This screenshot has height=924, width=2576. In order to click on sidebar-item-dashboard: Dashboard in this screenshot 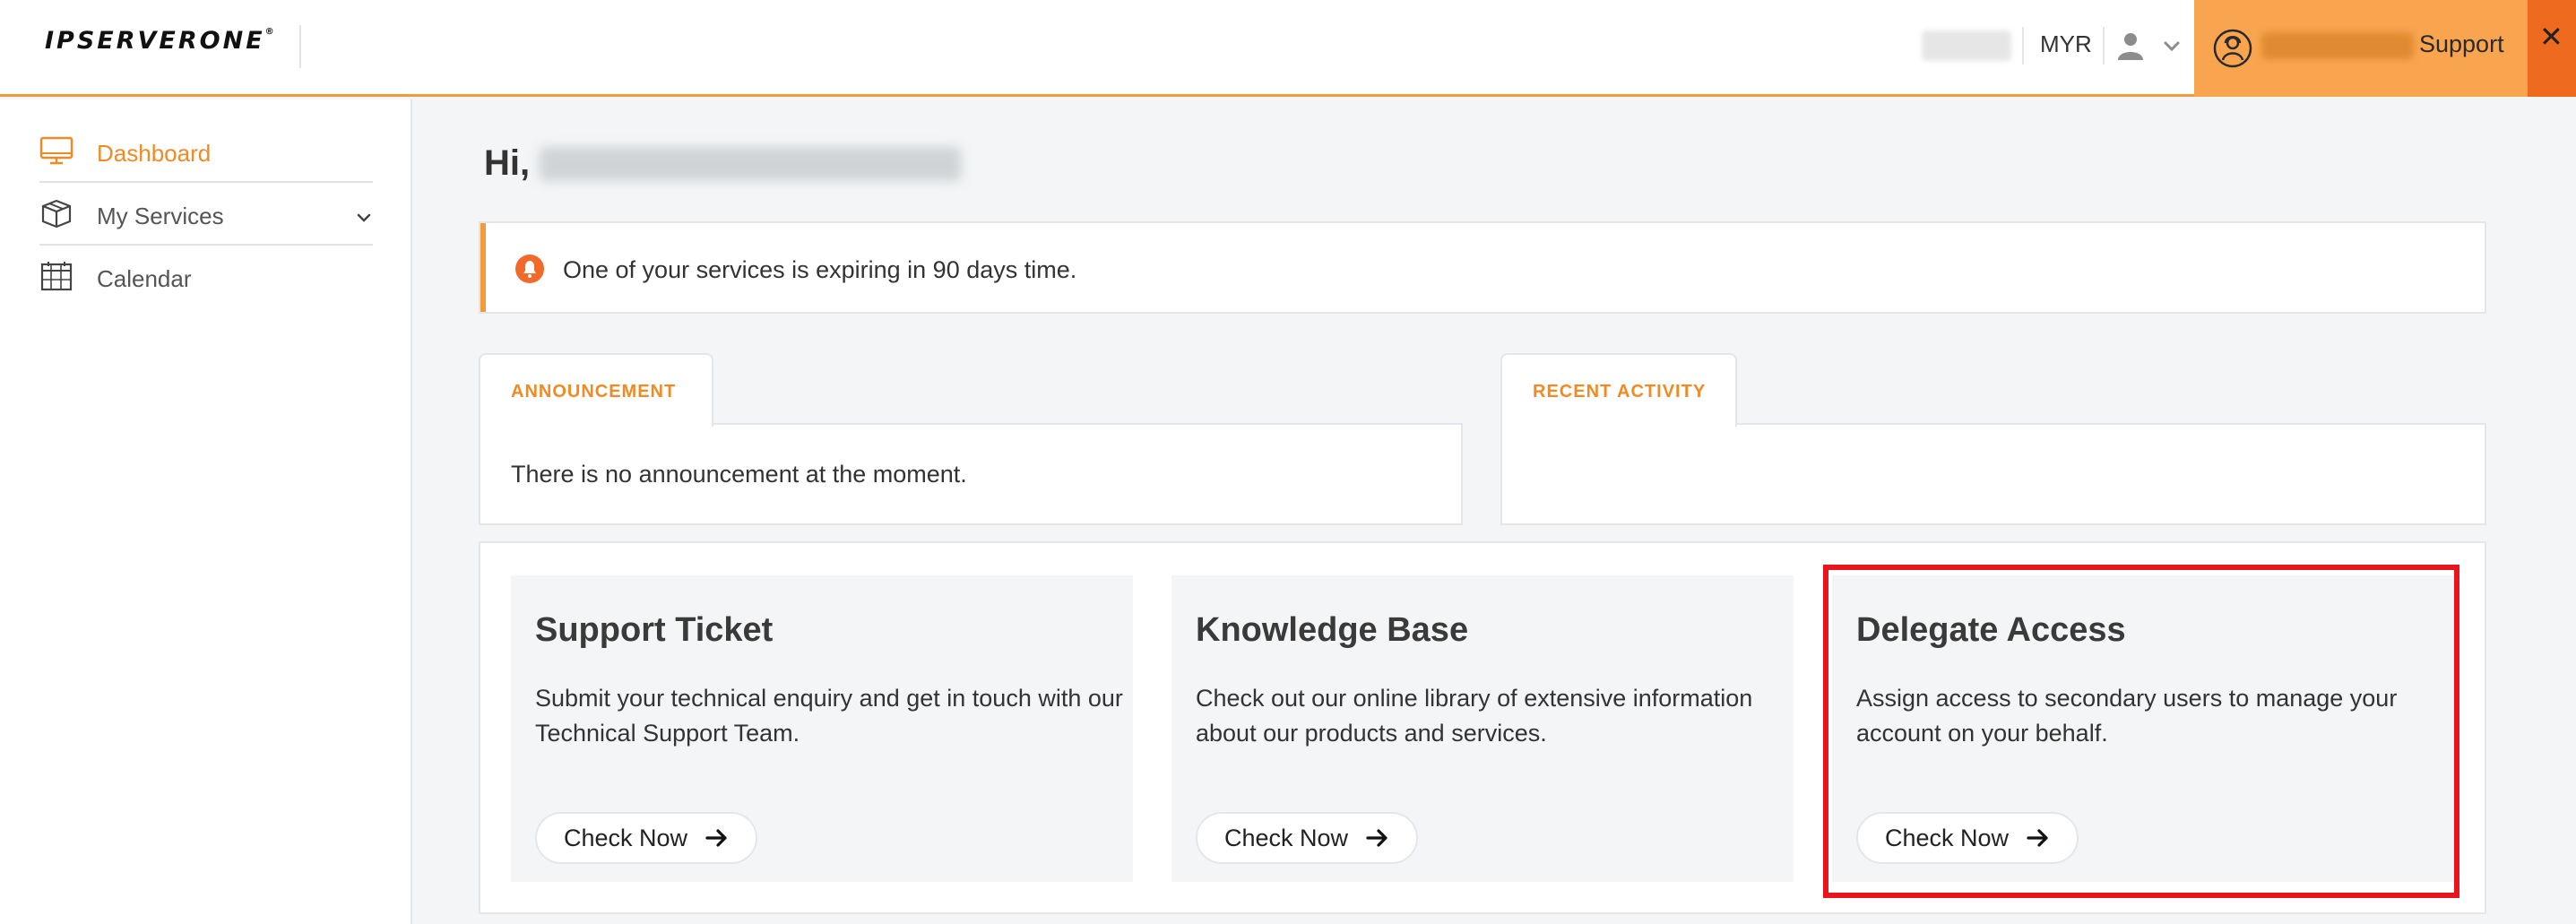, I will do `click(206, 153)`.